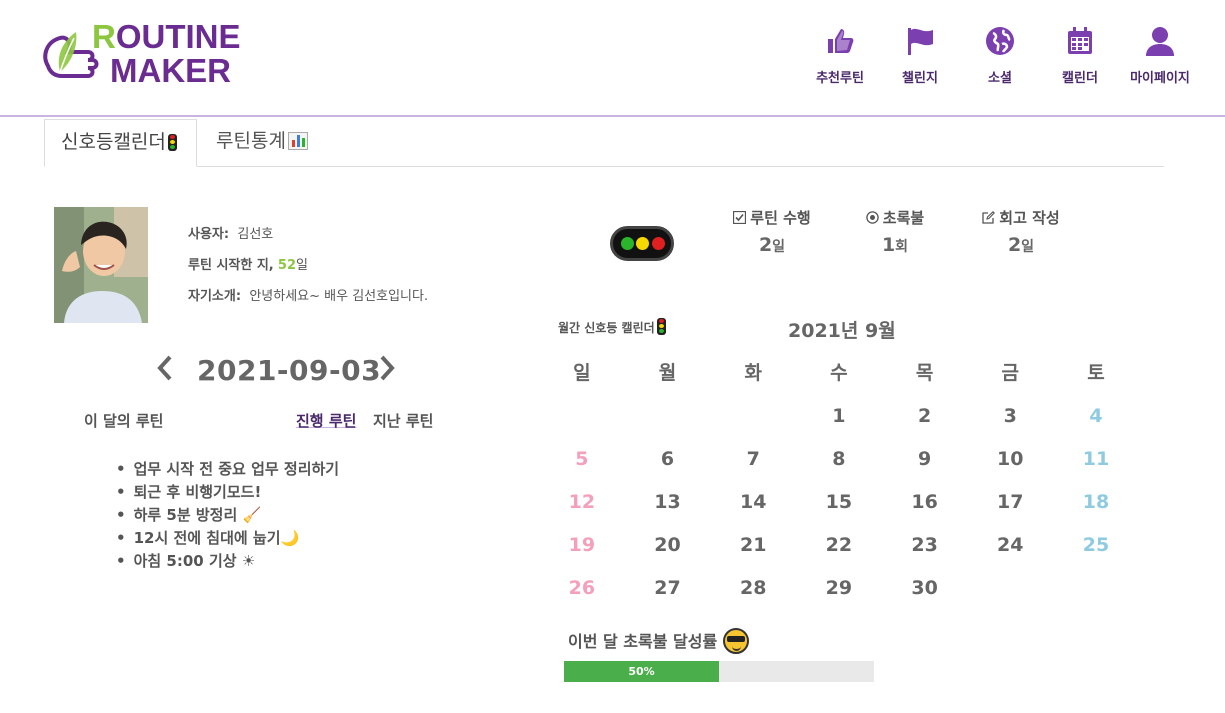 The image size is (1225, 713). I want to click on calendar-day: 15, so click(839, 502).